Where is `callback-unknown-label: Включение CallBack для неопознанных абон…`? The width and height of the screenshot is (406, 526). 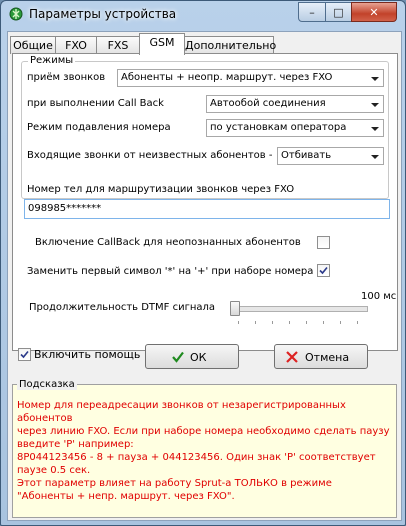 callback-unknown-label: Включение CallBack для неопознанных абон… is located at coordinates (168, 242).